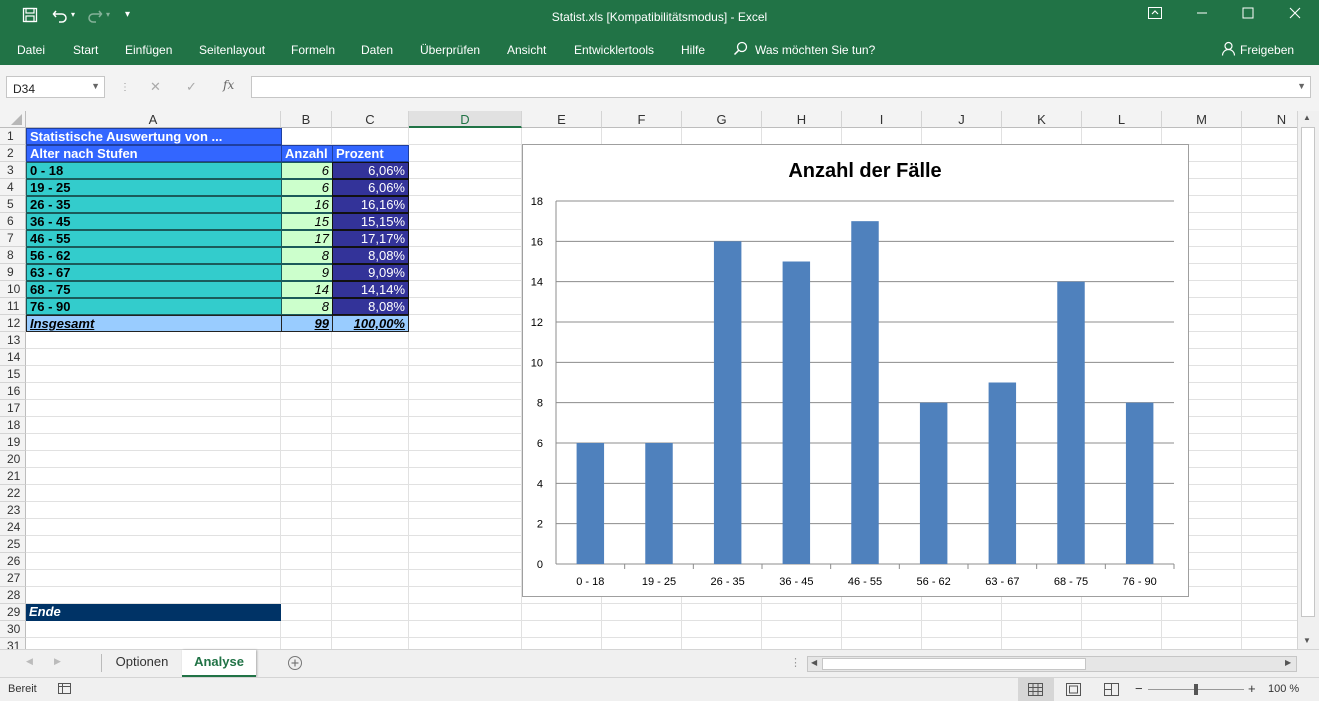 The image size is (1319, 701). Describe the element at coordinates (1196, 689) in the screenshot. I see `zoom-slider-thumb` at that location.